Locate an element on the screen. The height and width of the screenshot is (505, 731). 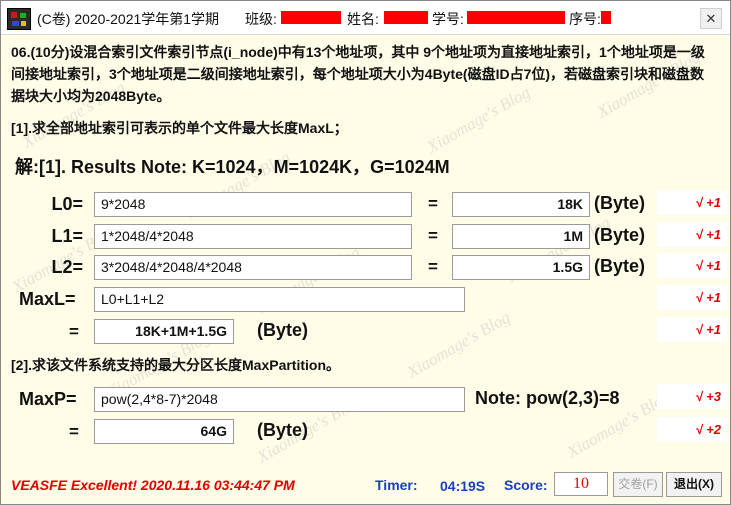
close-button: ✕ is located at coordinates (711, 18).